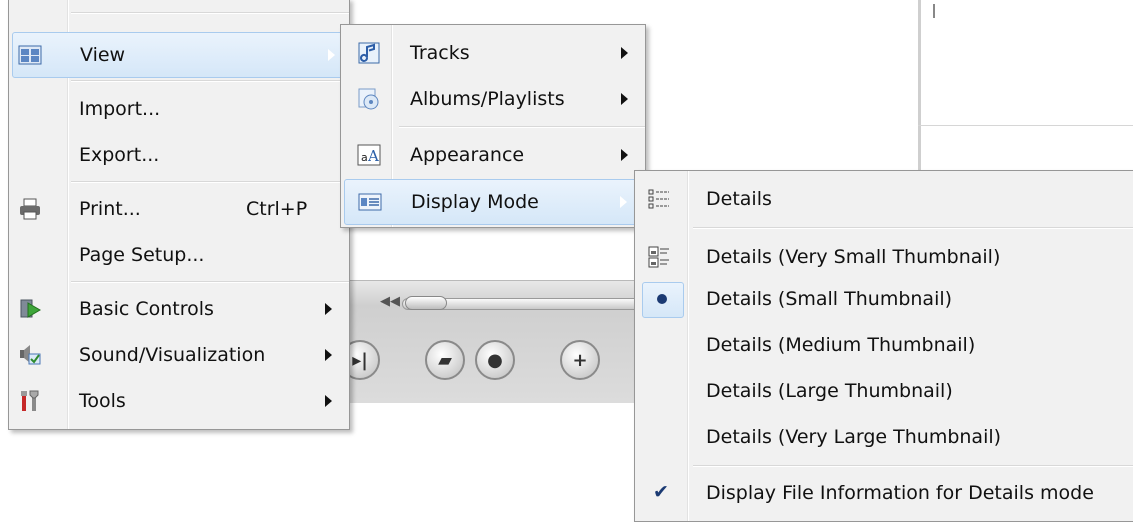 This screenshot has height=522, width=1133. I want to click on menu-item-label: Details (Large Thumbnail), so click(829, 391).